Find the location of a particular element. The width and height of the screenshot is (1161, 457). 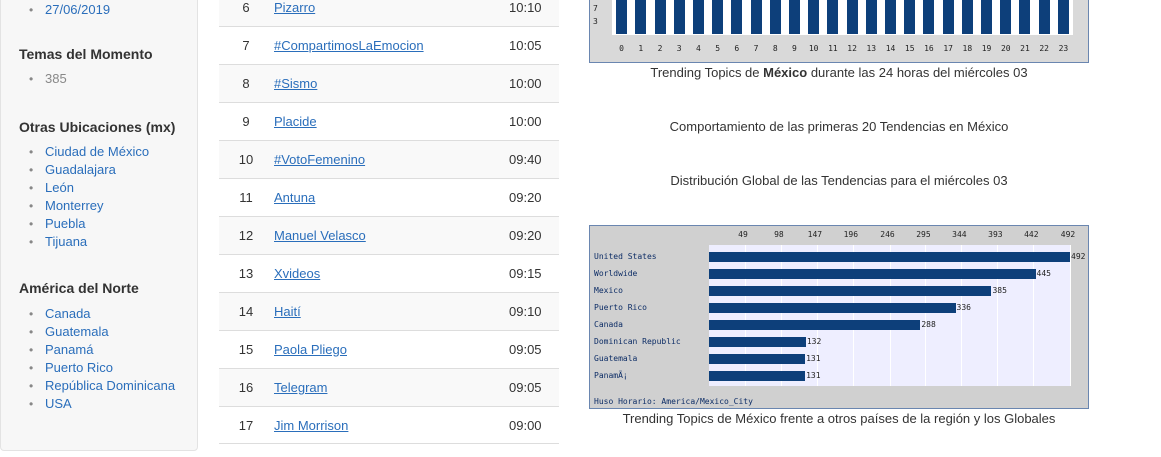

list-item: Puebla is located at coordinates (89, 224).